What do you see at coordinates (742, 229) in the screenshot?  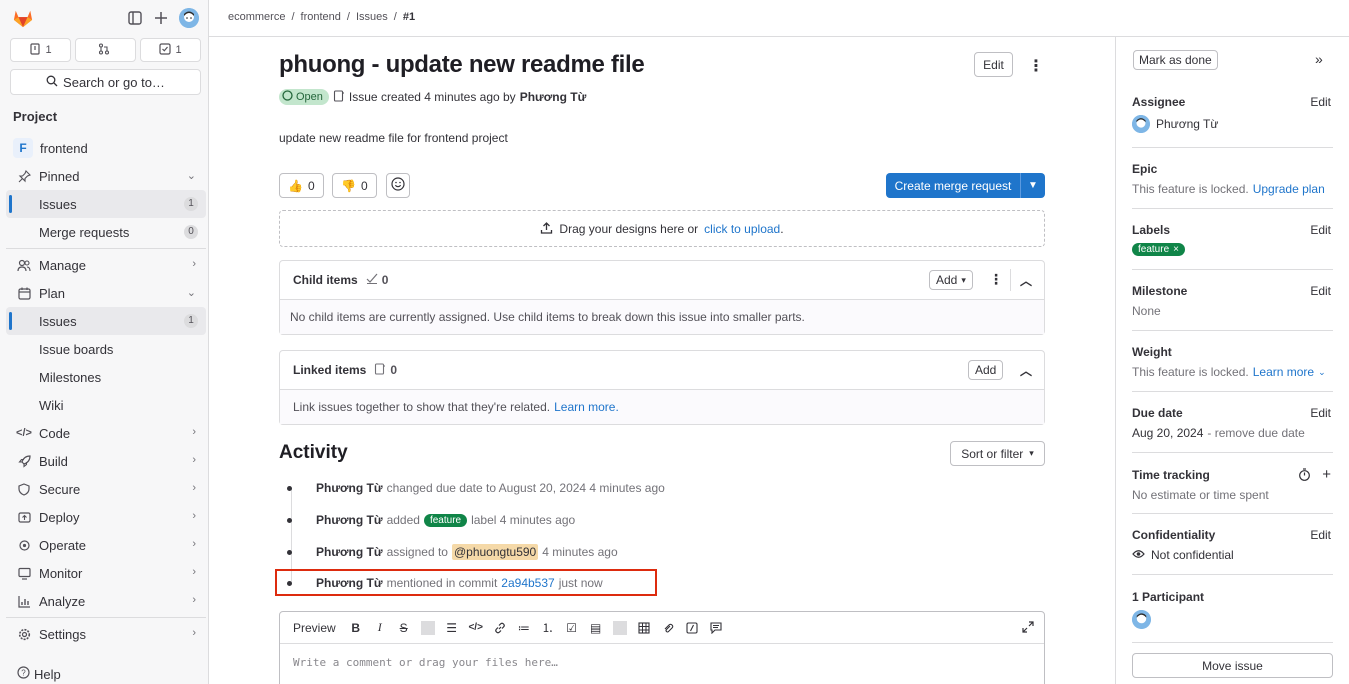 I see `click-to-upload-link: click to upload` at bounding box center [742, 229].